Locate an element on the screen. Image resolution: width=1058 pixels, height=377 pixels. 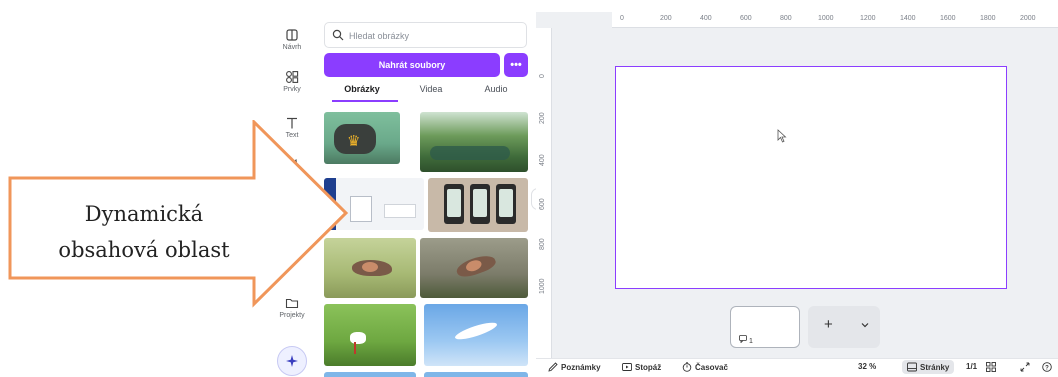
chevron-down-icon is located at coordinates (865, 325).